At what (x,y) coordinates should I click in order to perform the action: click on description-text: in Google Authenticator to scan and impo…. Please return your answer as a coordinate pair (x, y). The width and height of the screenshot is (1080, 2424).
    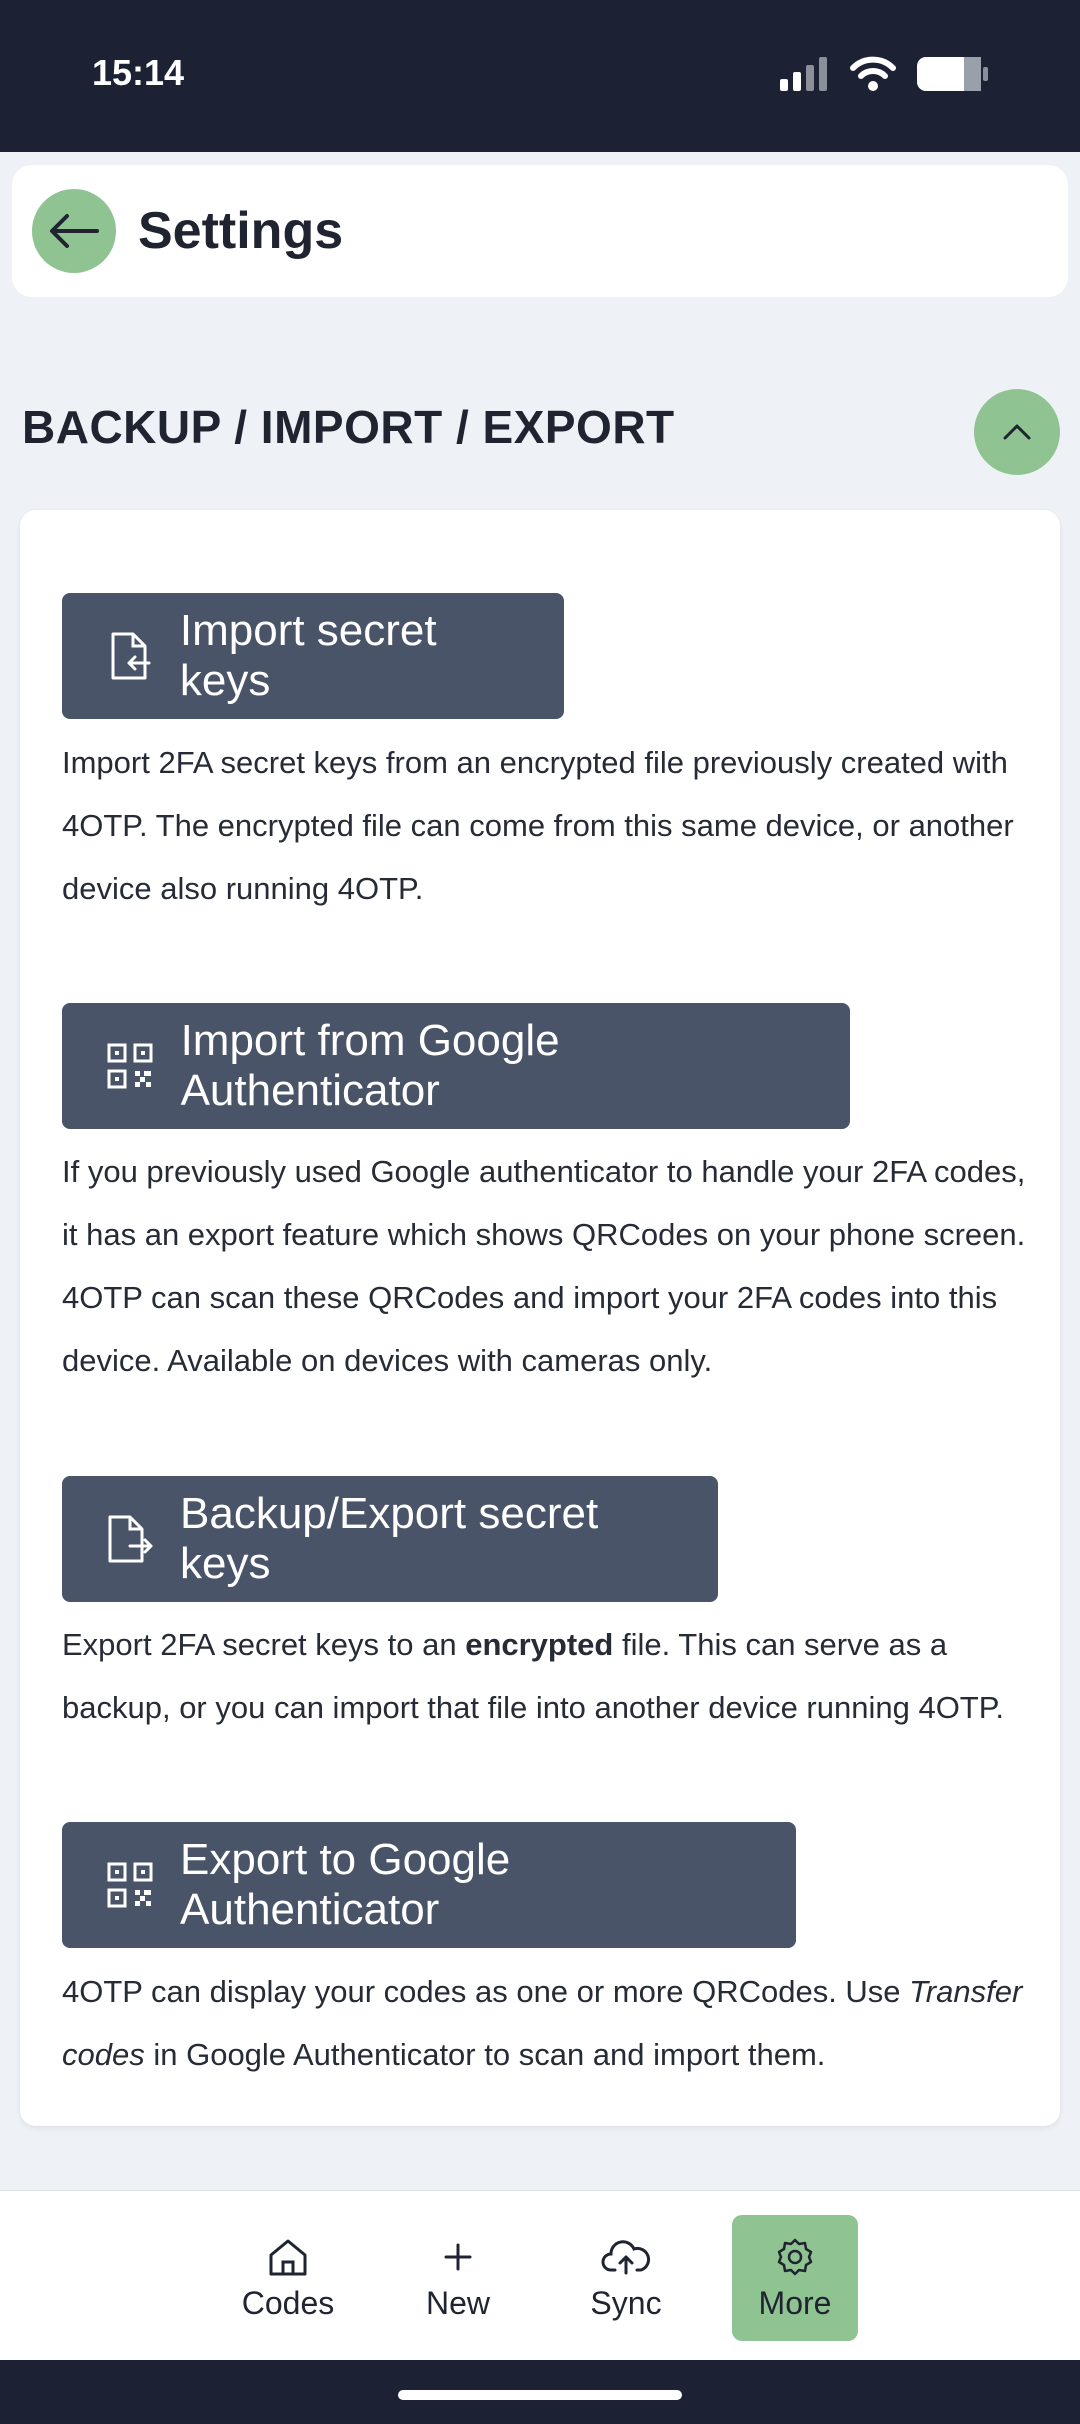
    Looking at the image, I should click on (485, 2054).